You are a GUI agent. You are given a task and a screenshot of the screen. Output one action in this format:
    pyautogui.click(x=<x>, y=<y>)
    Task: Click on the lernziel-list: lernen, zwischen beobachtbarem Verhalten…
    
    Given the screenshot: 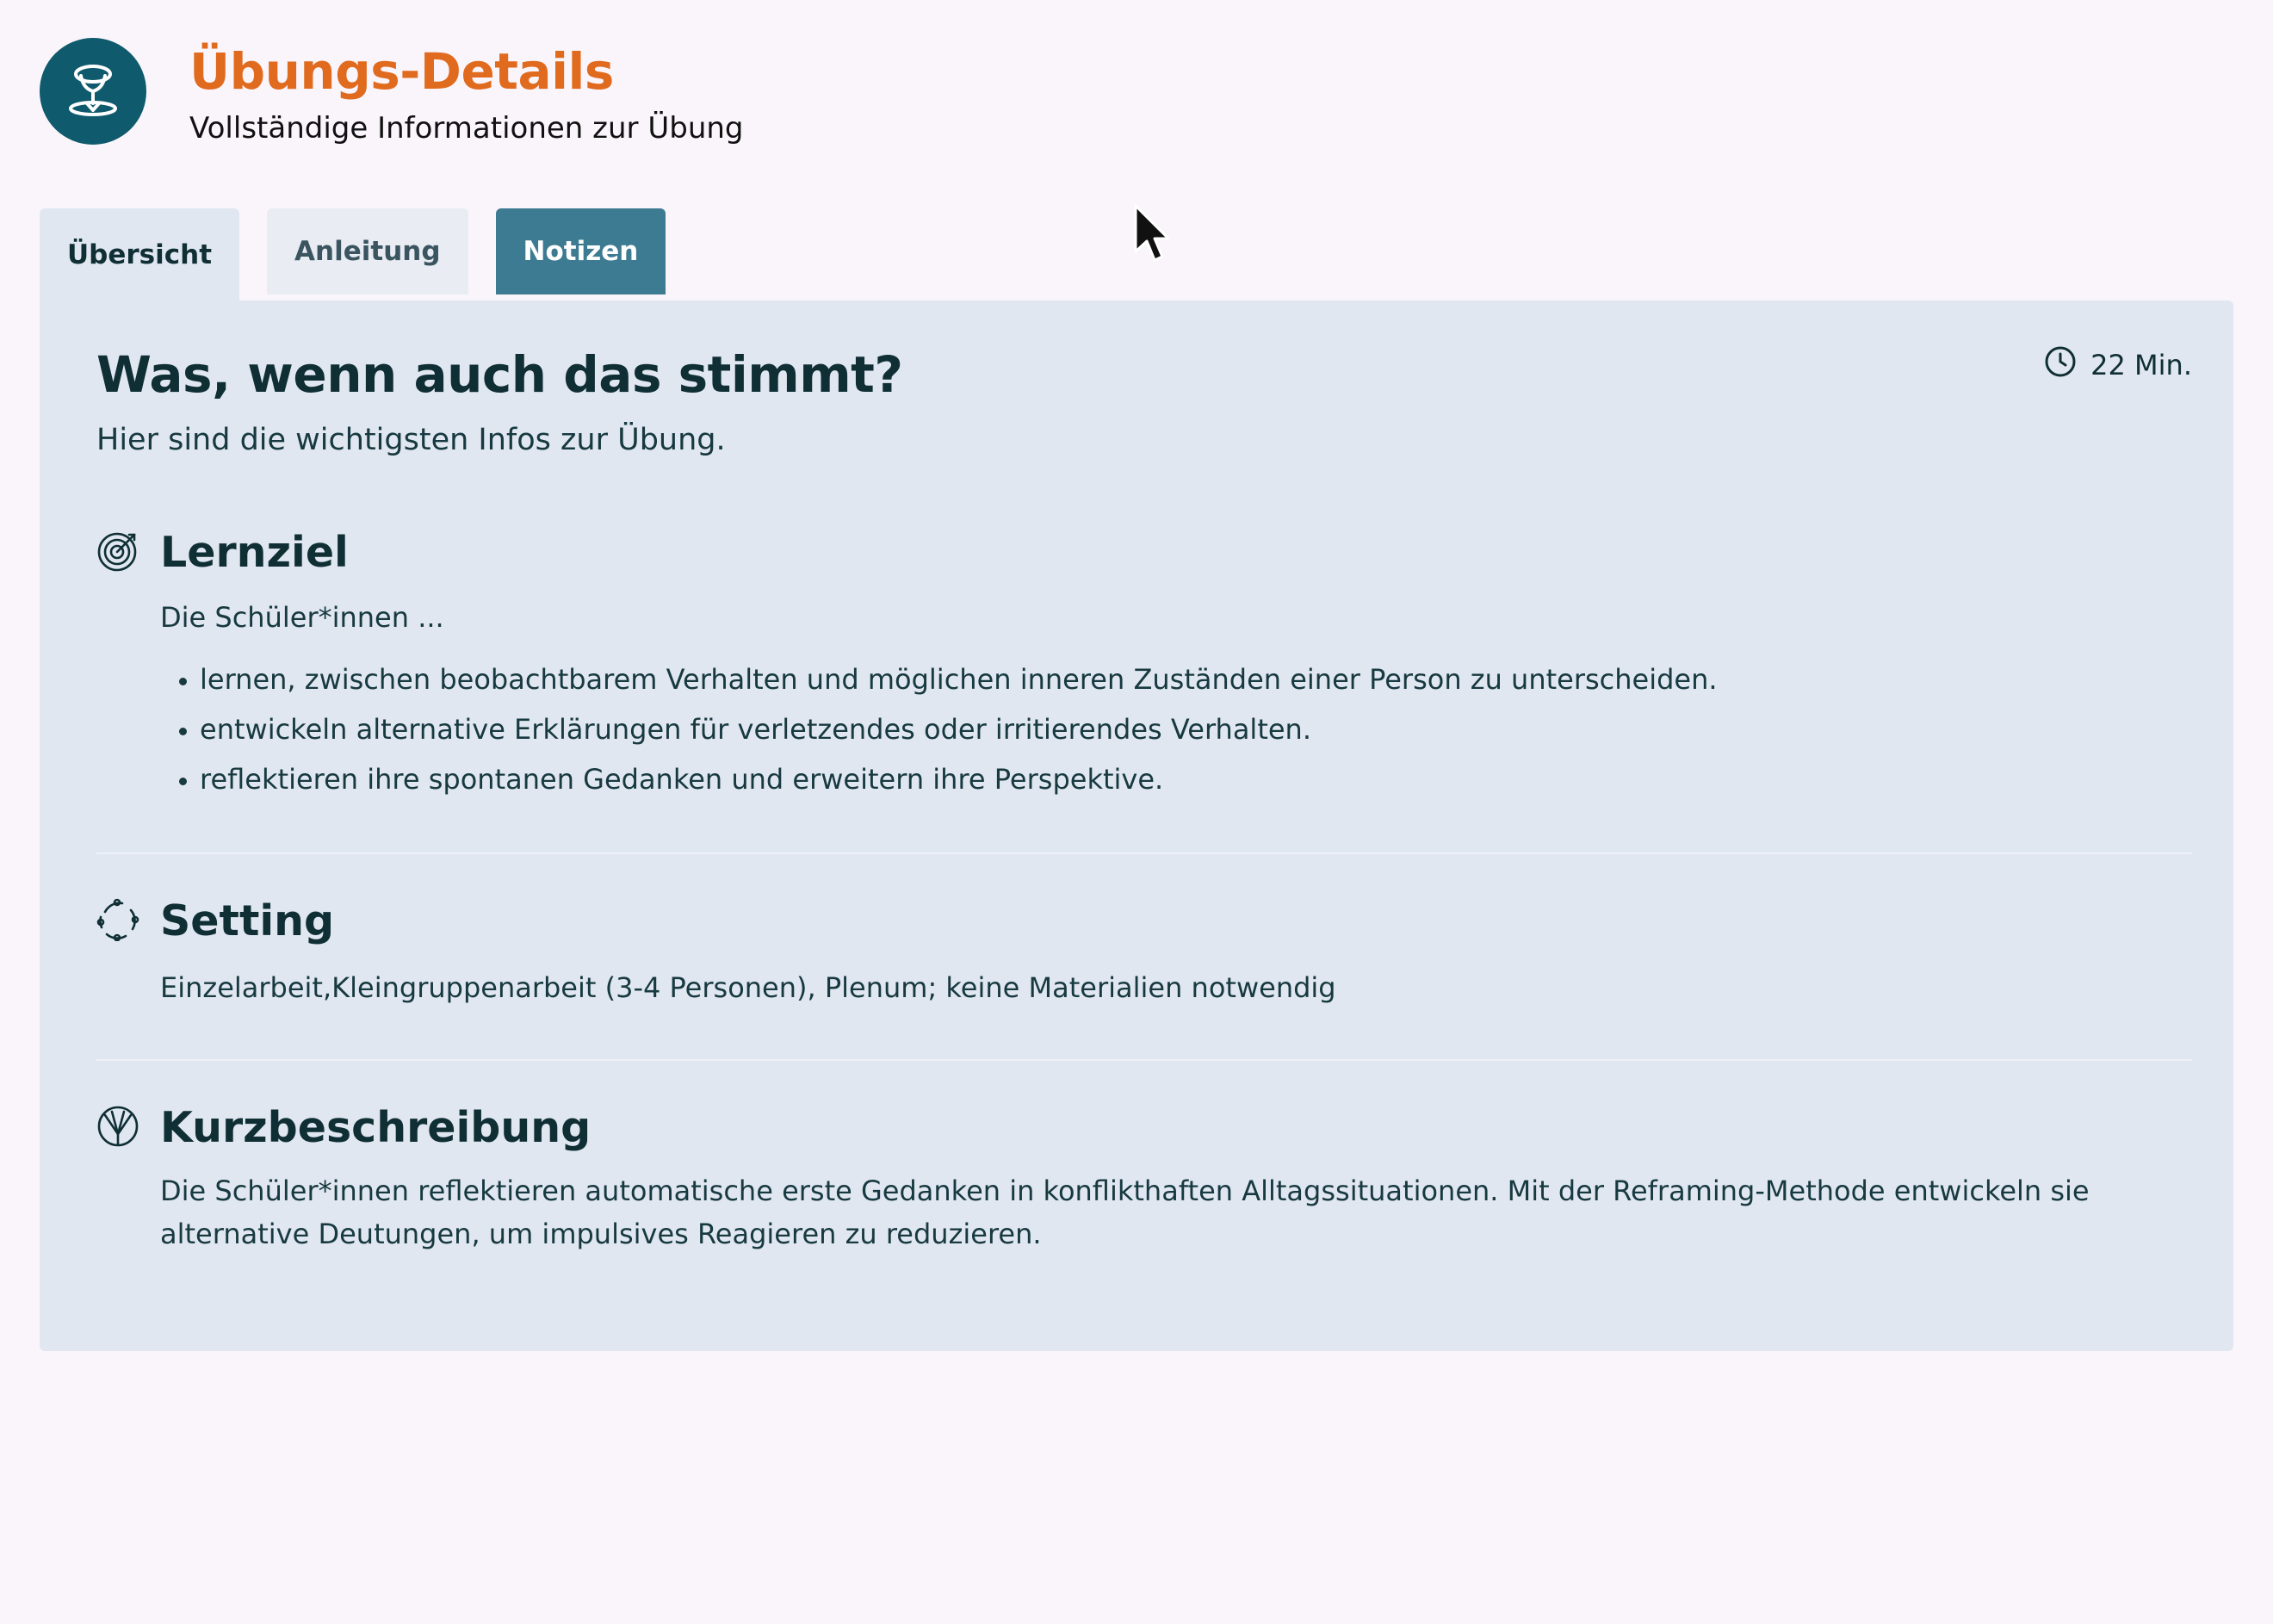 What is the action you would take?
    pyautogui.click(x=1176, y=729)
    